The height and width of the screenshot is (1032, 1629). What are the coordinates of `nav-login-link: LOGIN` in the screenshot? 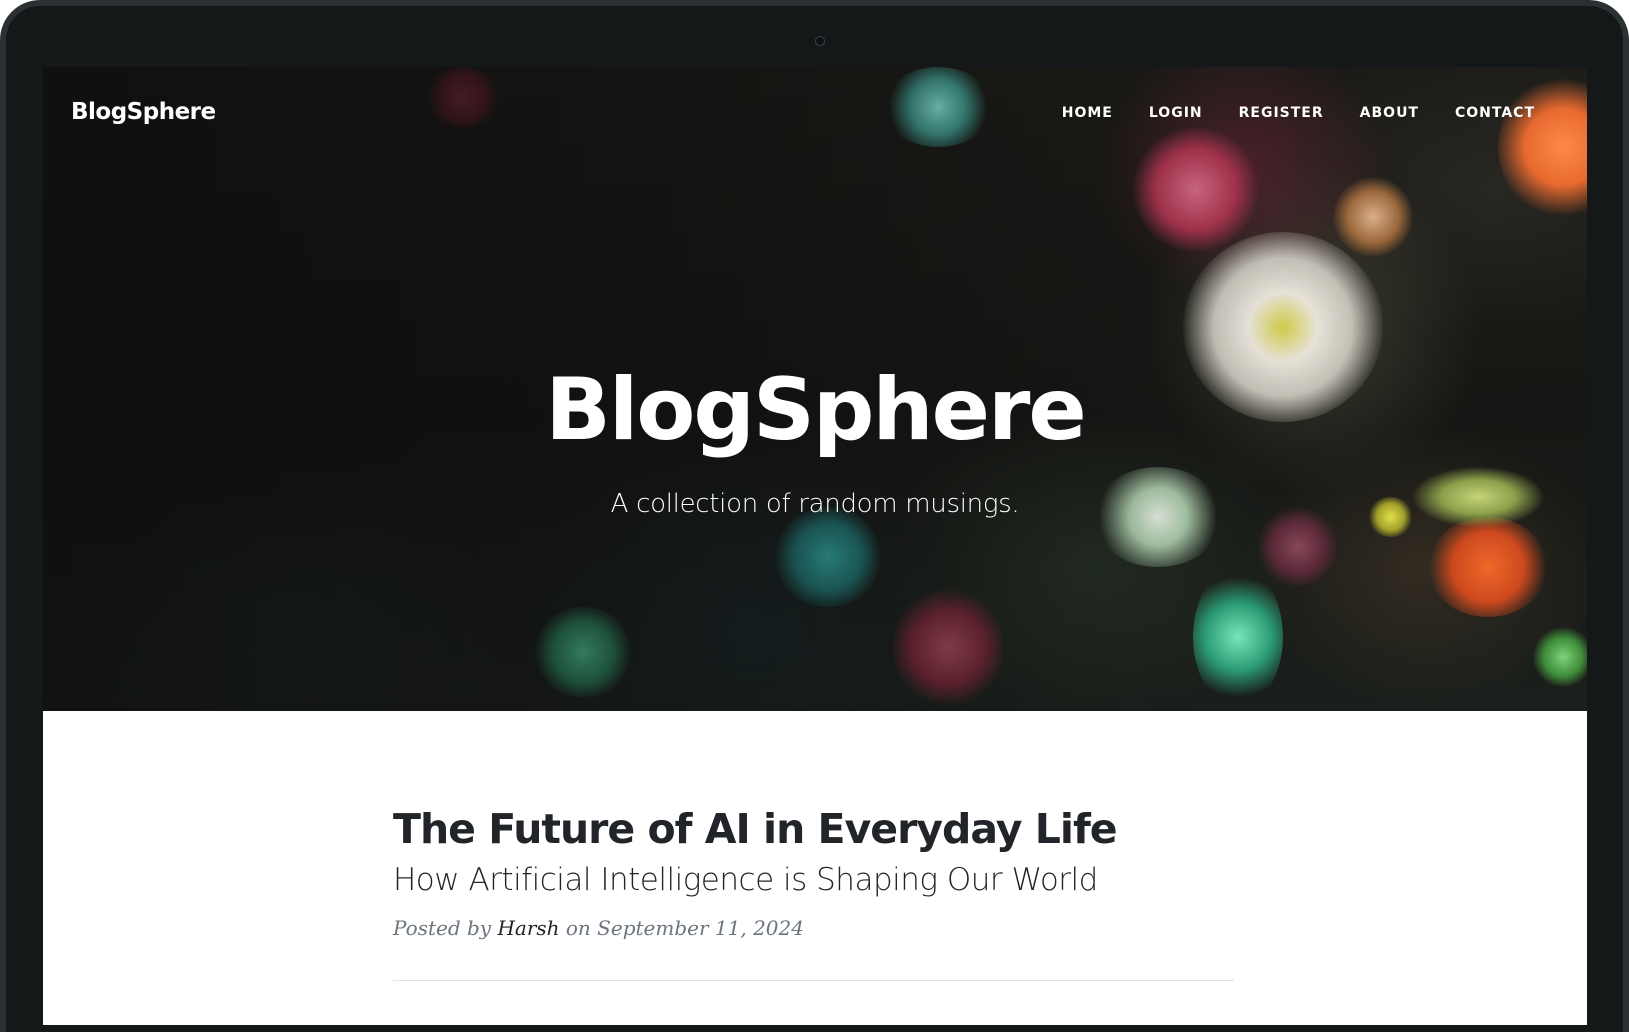 It's located at (1176, 113).